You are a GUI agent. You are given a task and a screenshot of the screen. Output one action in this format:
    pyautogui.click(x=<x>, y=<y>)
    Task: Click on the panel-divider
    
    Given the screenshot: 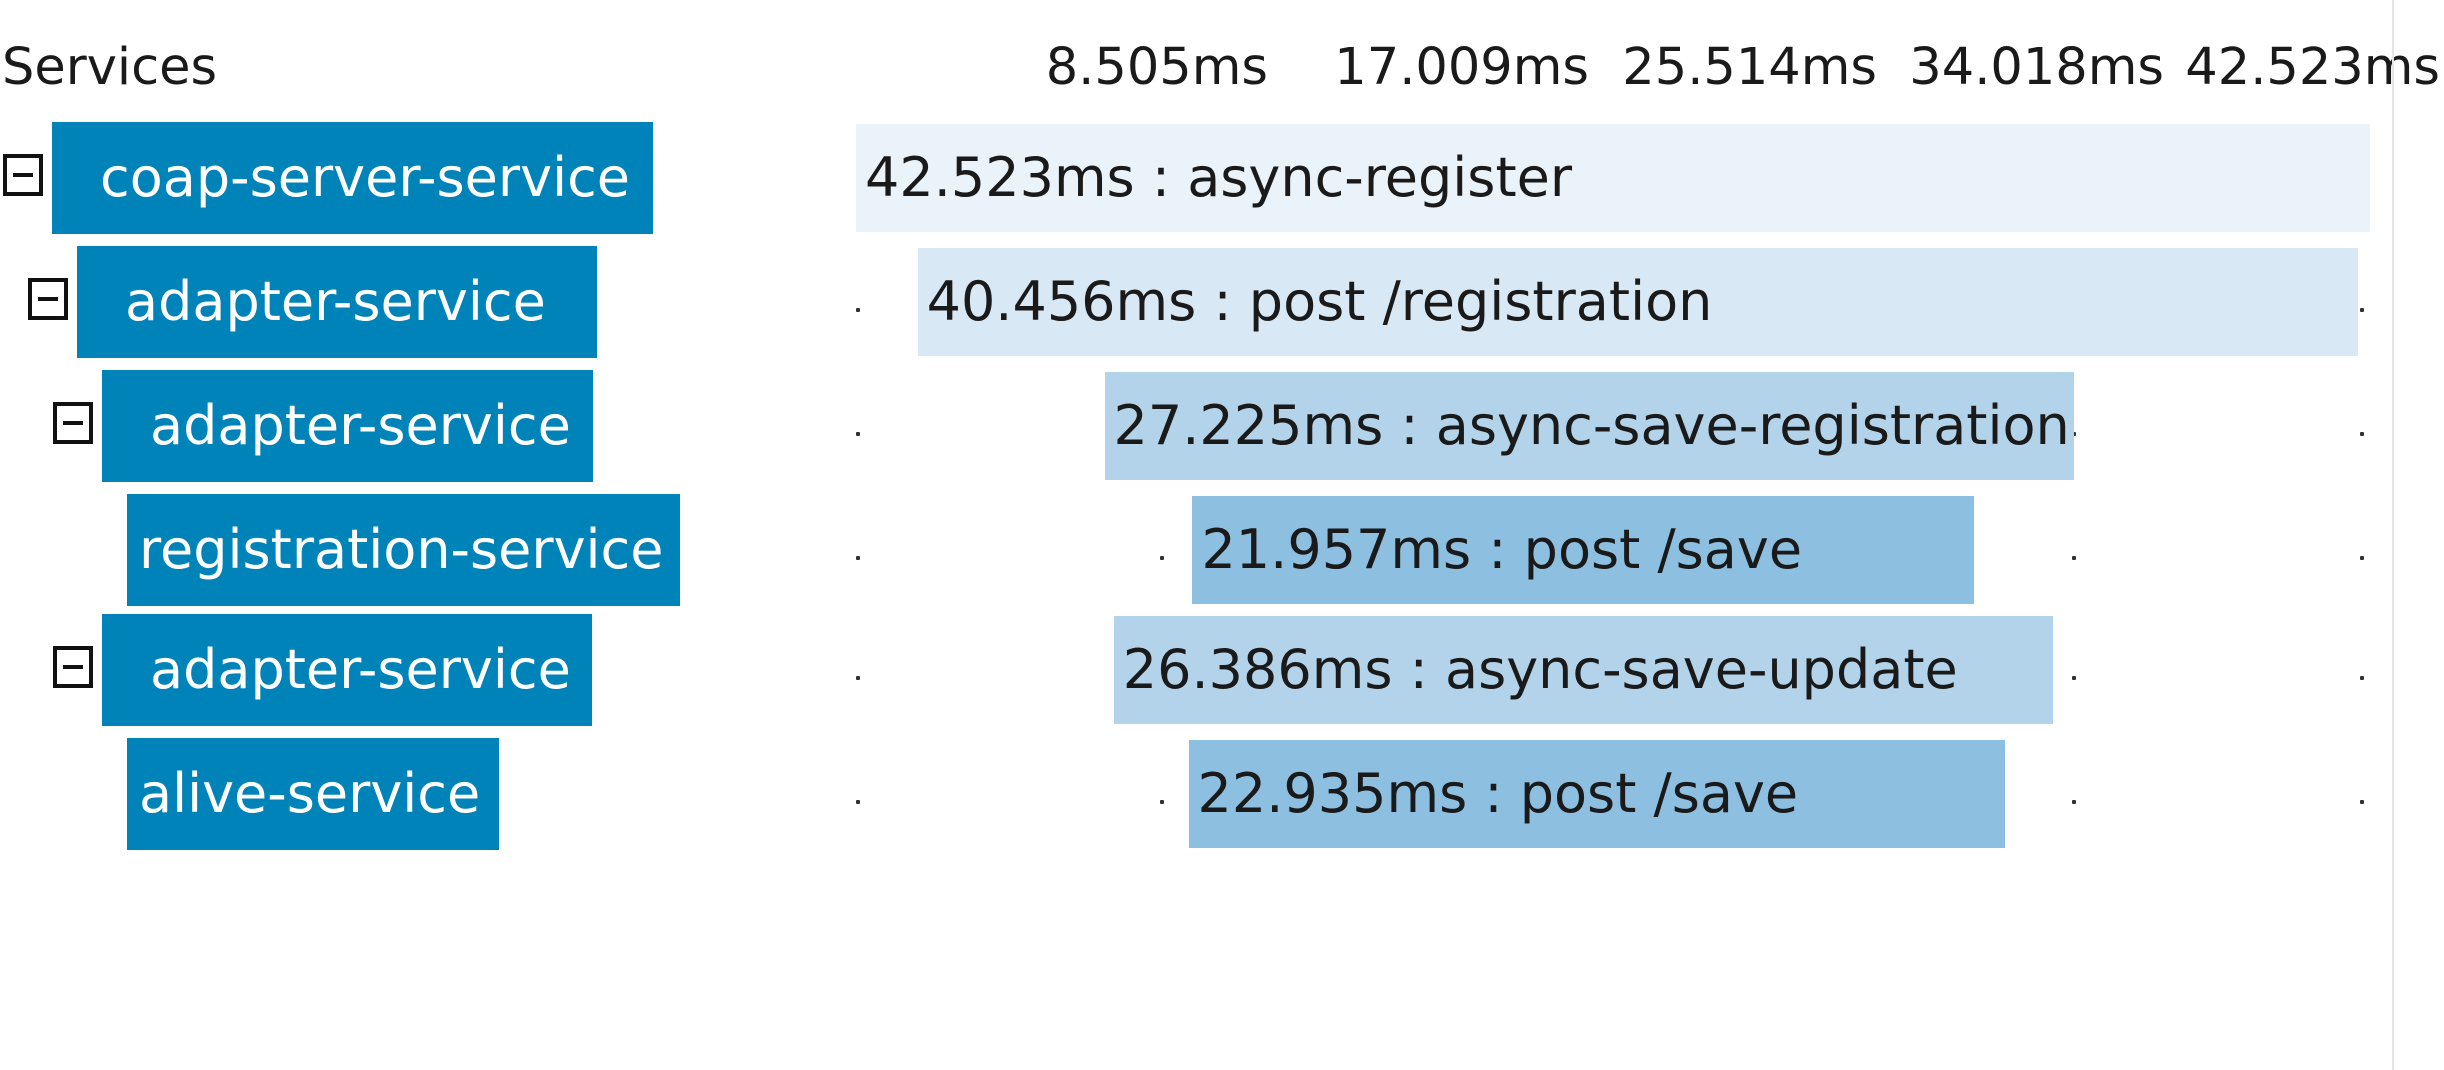 What is the action you would take?
    pyautogui.click(x=2393, y=535)
    